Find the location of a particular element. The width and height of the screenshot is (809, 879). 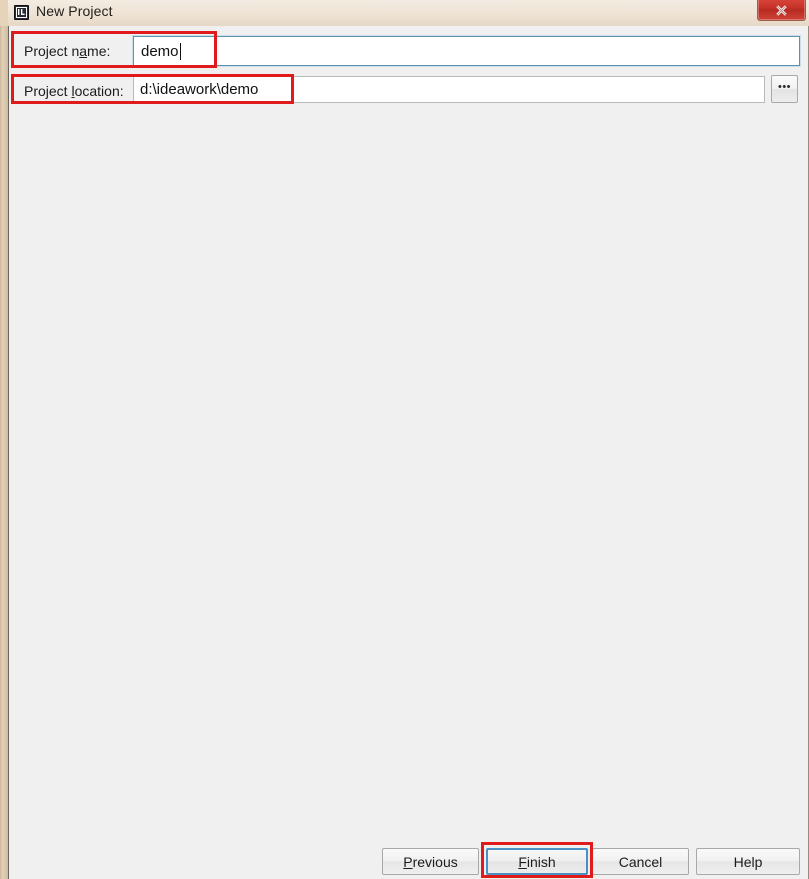

project-name-label-after: me: is located at coordinates (99, 51).